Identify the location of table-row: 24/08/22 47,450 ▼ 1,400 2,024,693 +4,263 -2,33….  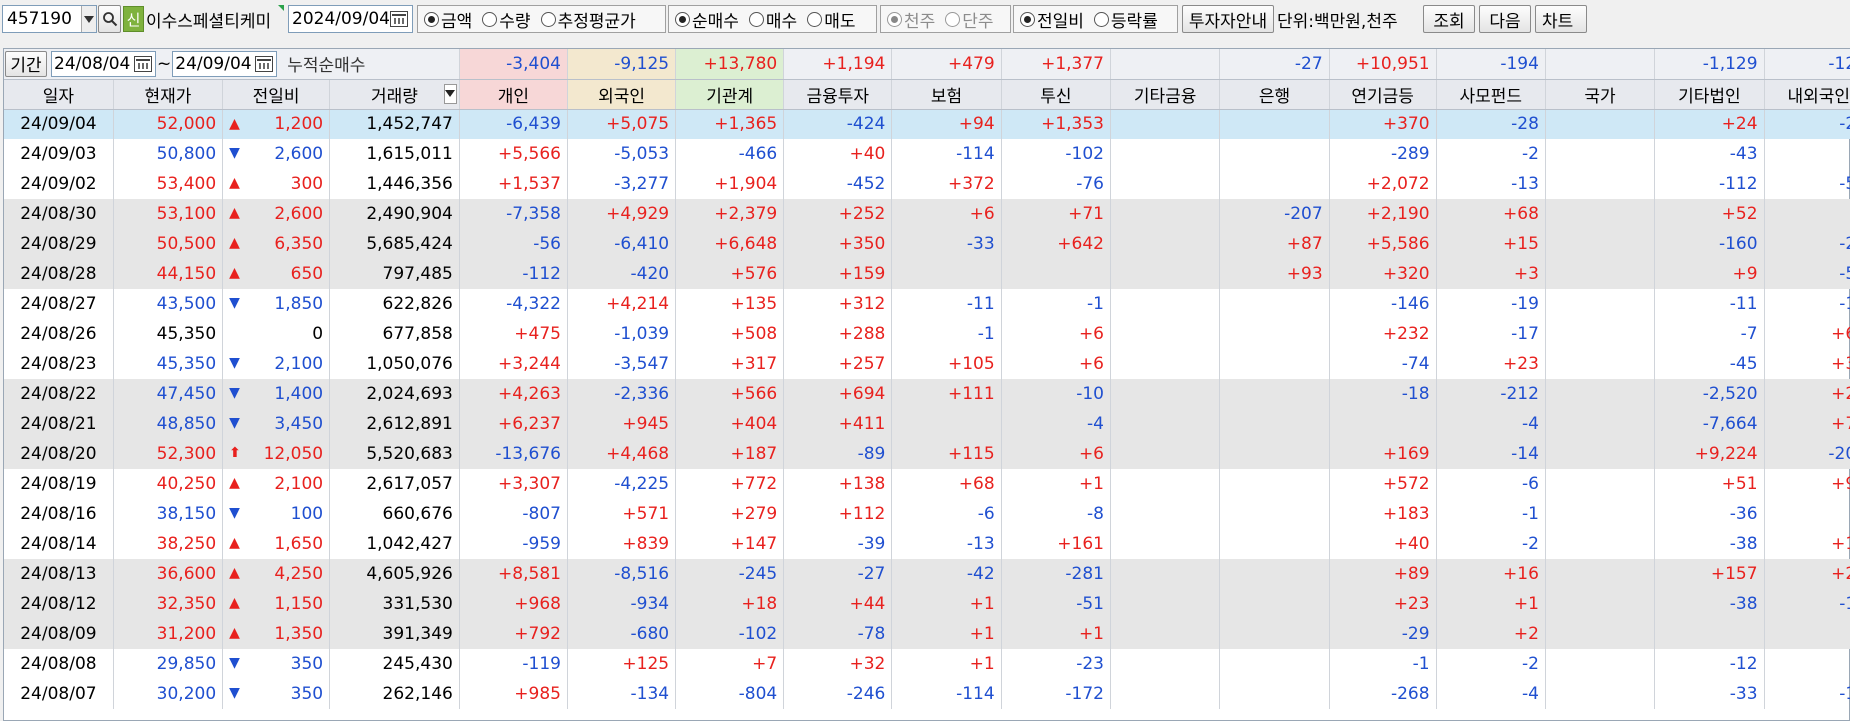
(927, 394).